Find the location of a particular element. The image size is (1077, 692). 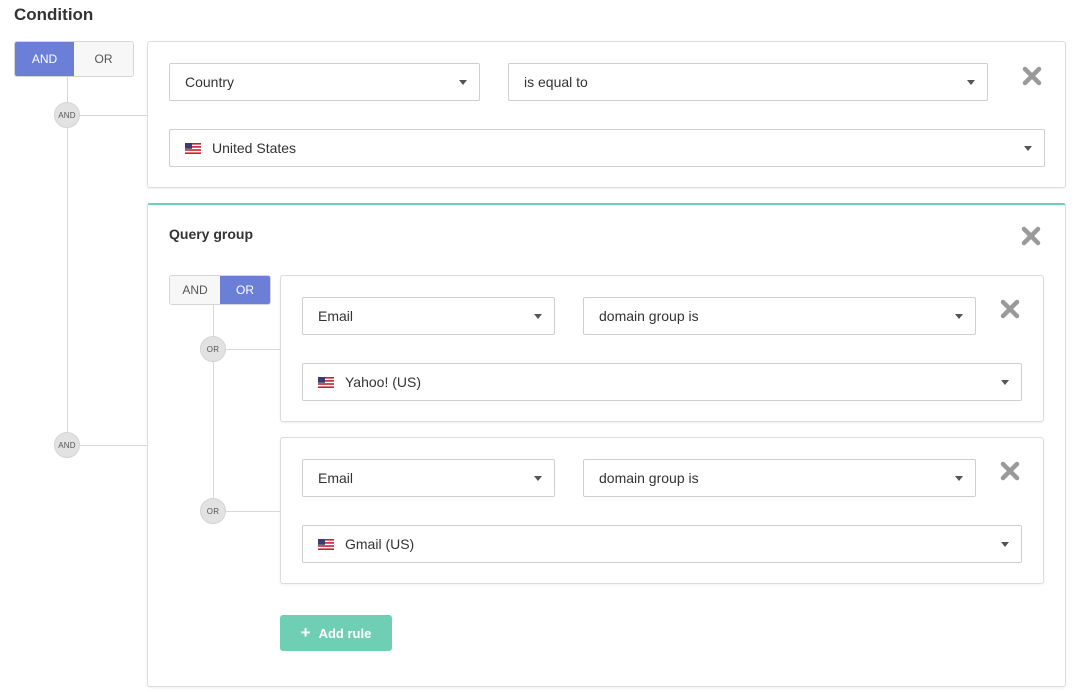

rule-field-select: Country is located at coordinates (324, 82).